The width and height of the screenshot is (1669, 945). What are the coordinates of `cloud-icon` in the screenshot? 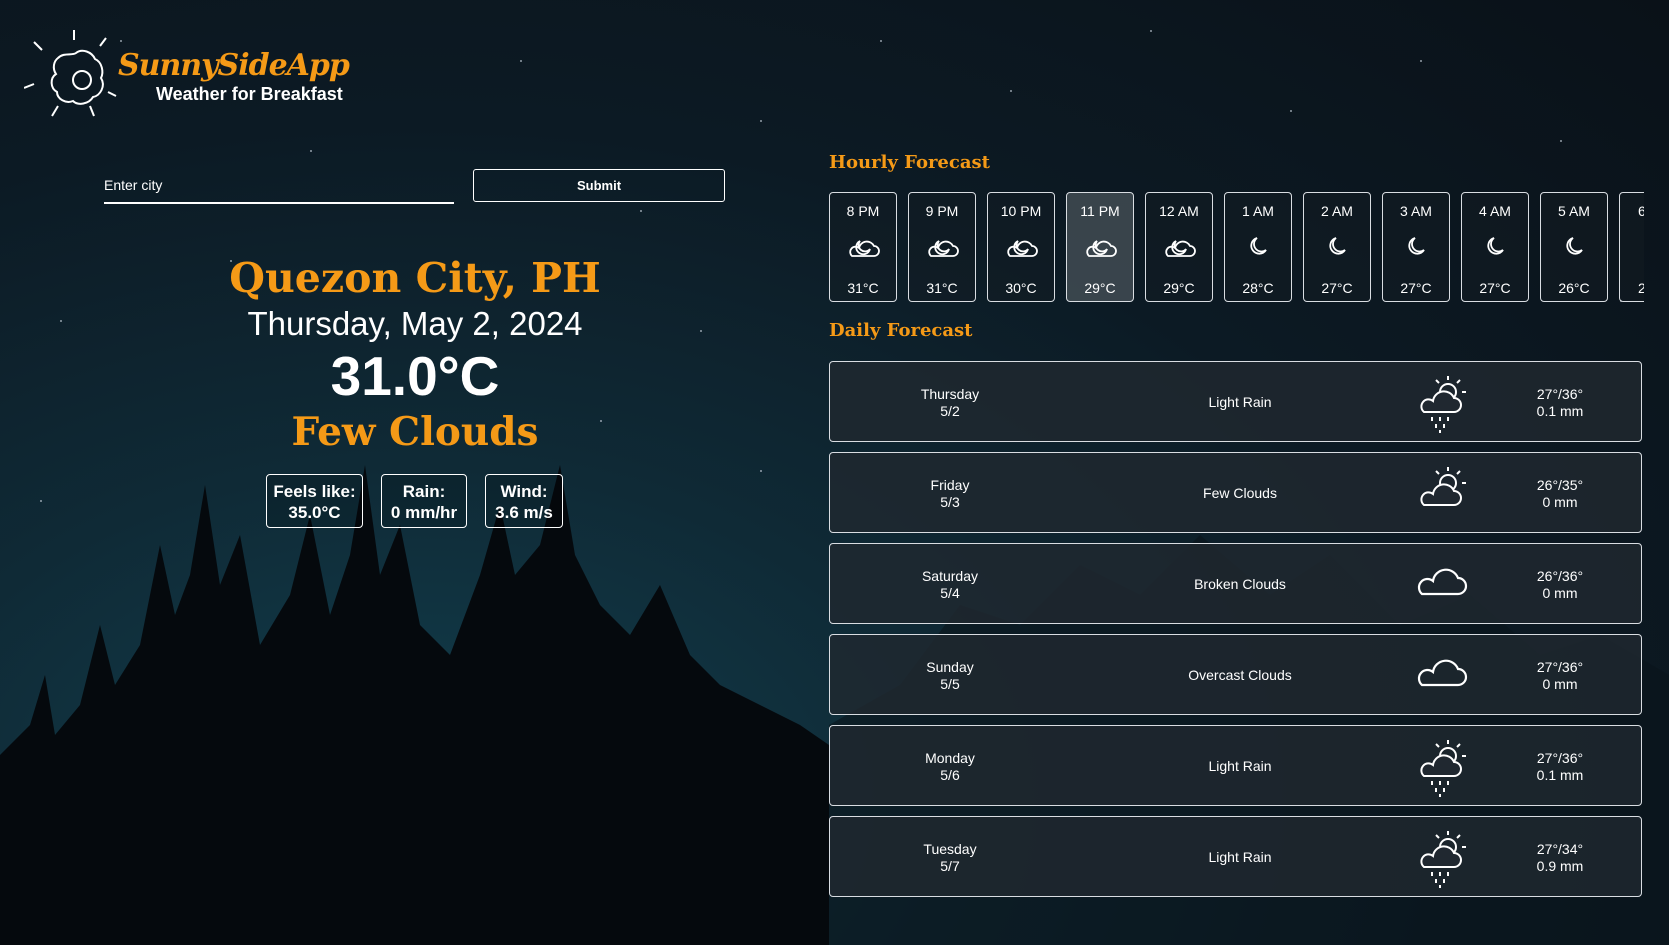 It's located at (1442, 582).